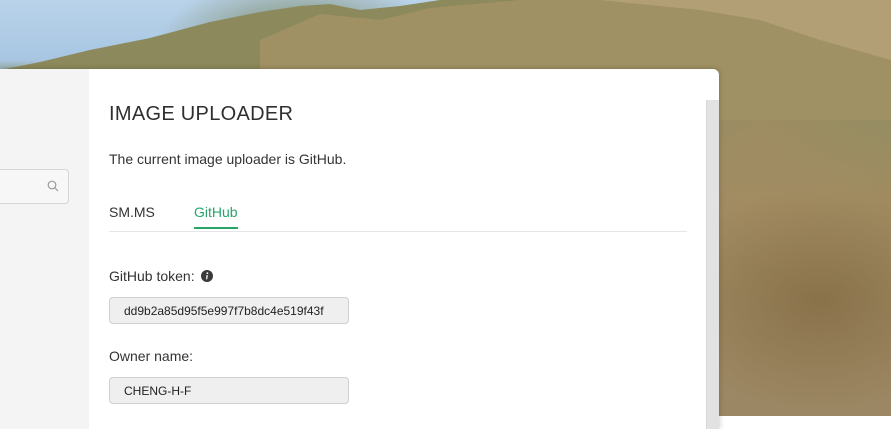  Describe the element at coordinates (201, 114) in the screenshot. I see `page-title: IMAGE UPLOADER` at that location.